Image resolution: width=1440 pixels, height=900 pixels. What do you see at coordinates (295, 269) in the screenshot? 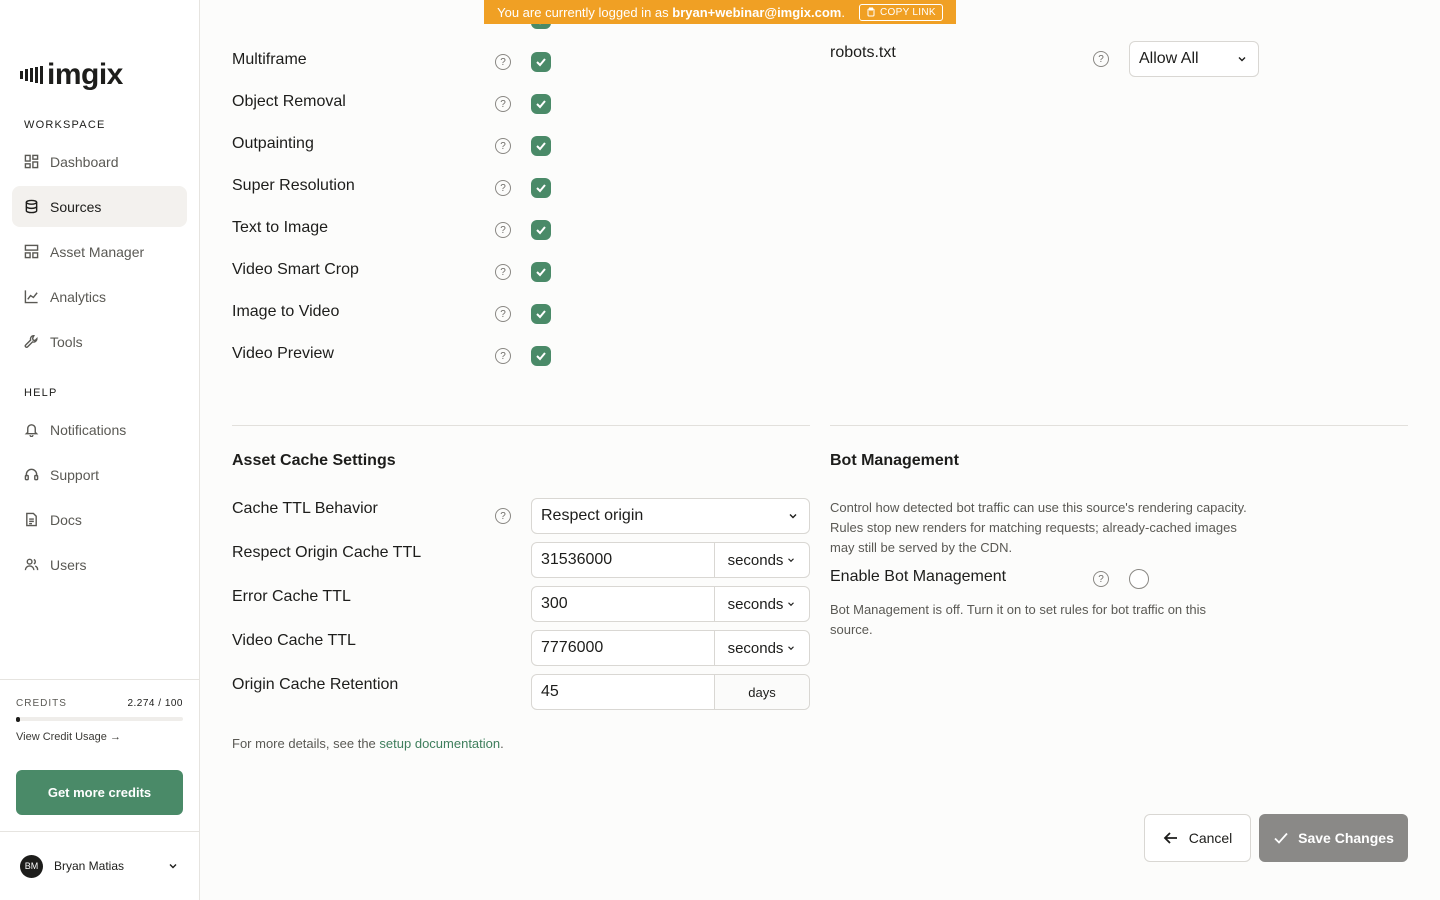
I see `feature-label: Video Smart Crop` at bounding box center [295, 269].